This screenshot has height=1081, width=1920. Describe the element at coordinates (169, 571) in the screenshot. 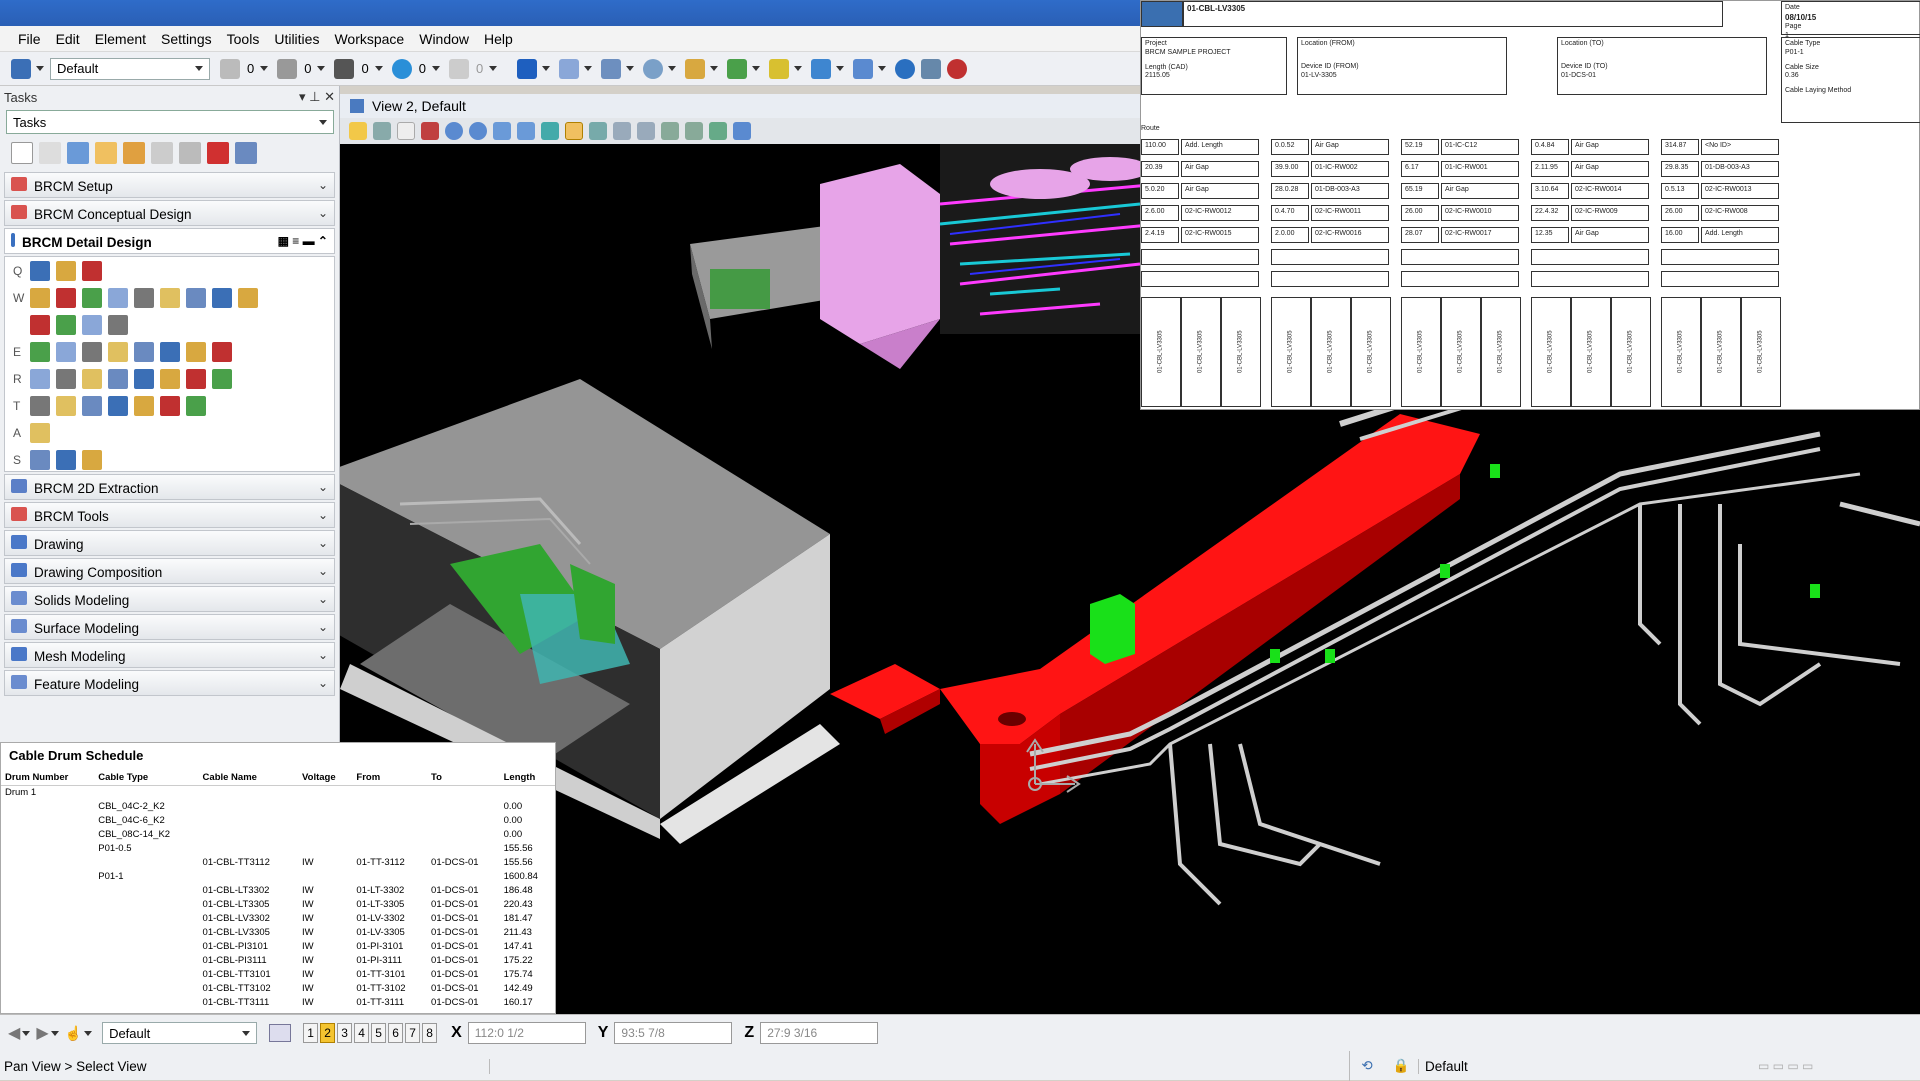

I see `group-drawing-composition: Drawing Composition ⌄` at that location.